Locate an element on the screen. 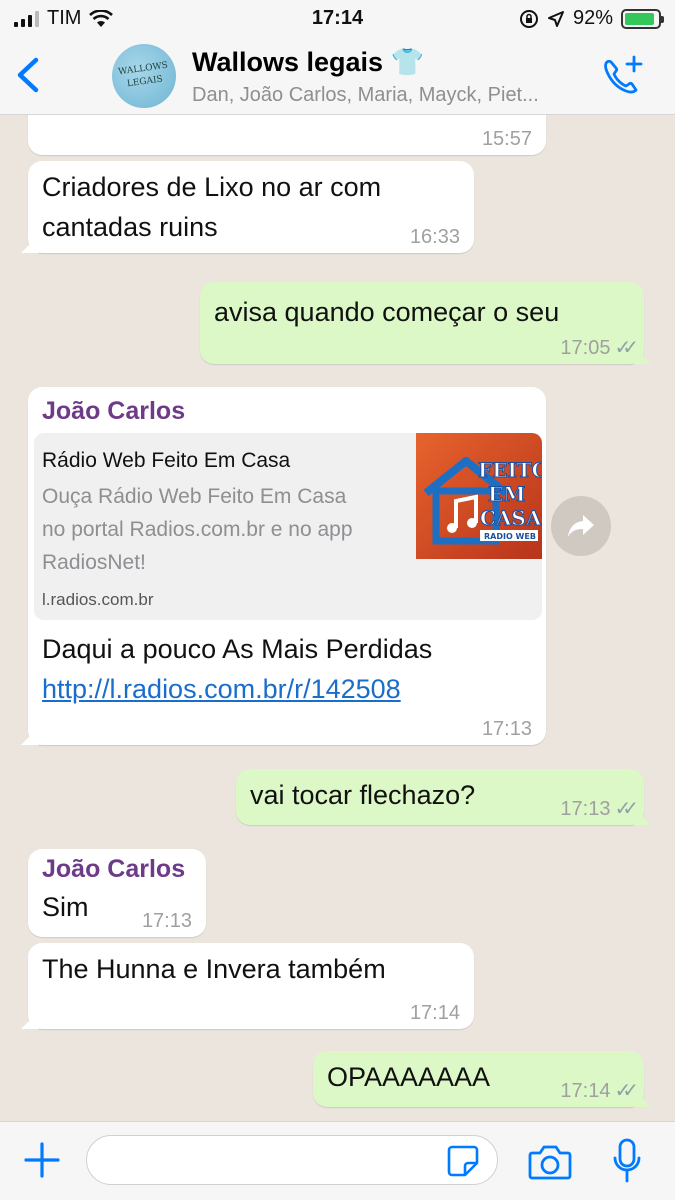 This screenshot has height=1200, width=675. preview-desc-line: no portal Radios.com.br e no app is located at coordinates (197, 529).